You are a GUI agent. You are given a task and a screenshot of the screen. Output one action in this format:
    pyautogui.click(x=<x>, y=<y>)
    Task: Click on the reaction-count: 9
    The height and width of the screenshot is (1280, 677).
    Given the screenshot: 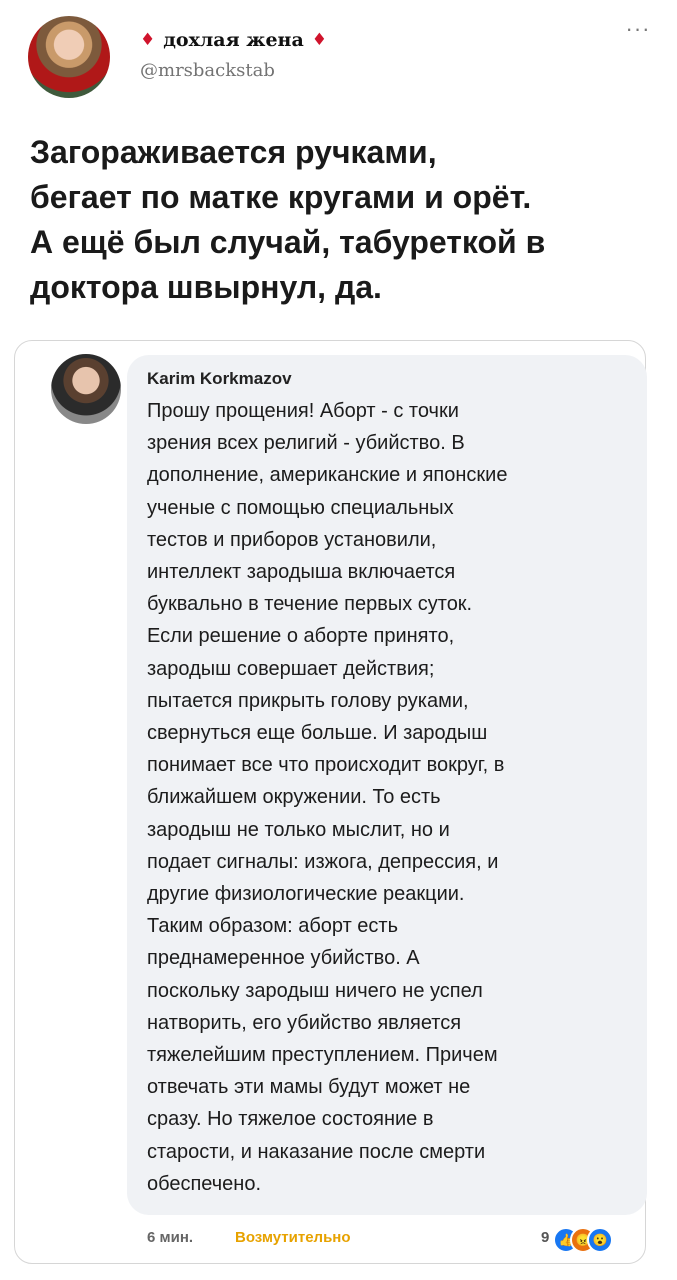 What is the action you would take?
    pyautogui.click(x=545, y=1237)
    